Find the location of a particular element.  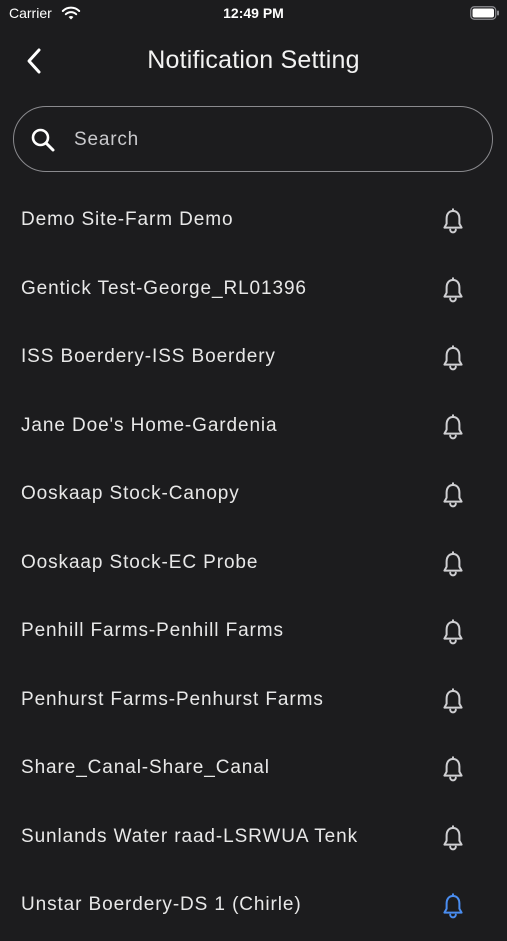

site-name: Penhill Farms-Penhill Farms is located at coordinates (152, 630).